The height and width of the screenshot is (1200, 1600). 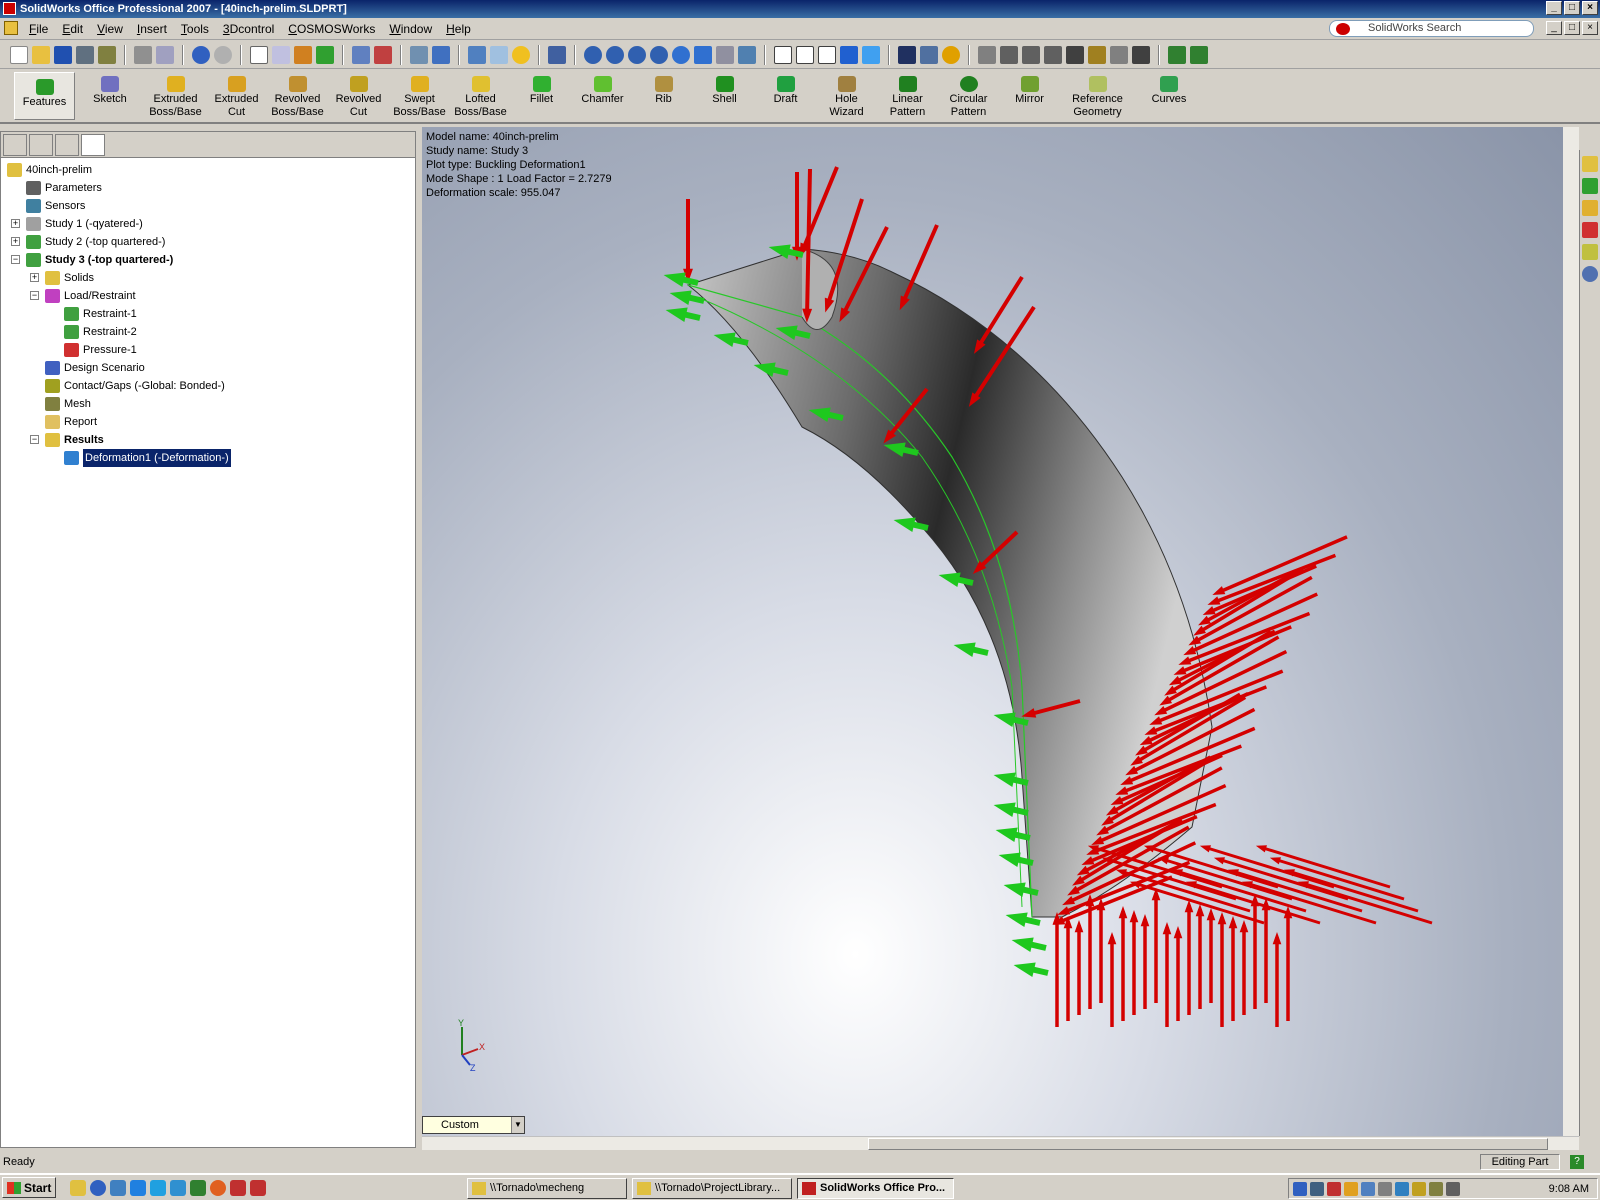 I want to click on arrow-icon, so click(x=1053, y=54).